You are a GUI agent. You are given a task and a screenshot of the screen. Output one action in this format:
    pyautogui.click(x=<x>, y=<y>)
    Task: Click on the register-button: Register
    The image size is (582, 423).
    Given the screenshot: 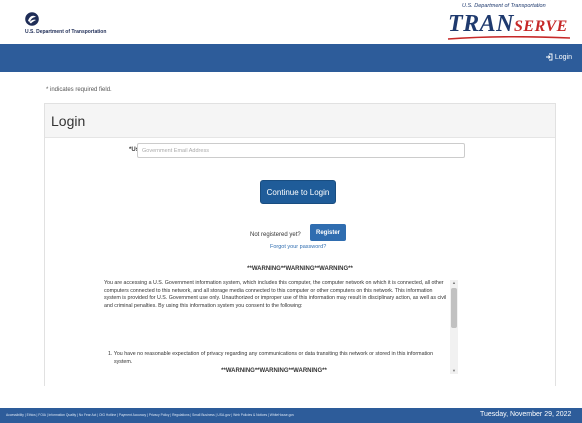 What is the action you would take?
    pyautogui.click(x=328, y=232)
    